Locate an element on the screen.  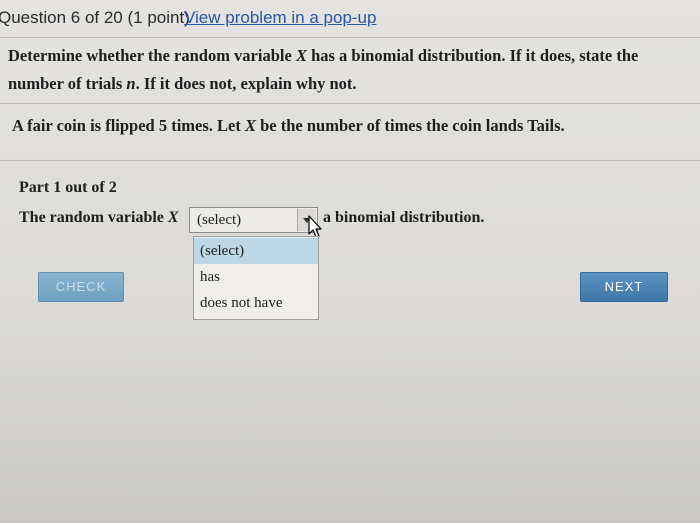
question-counter: Question 6 of 20 (1 point) is located at coordinates (95, 17).